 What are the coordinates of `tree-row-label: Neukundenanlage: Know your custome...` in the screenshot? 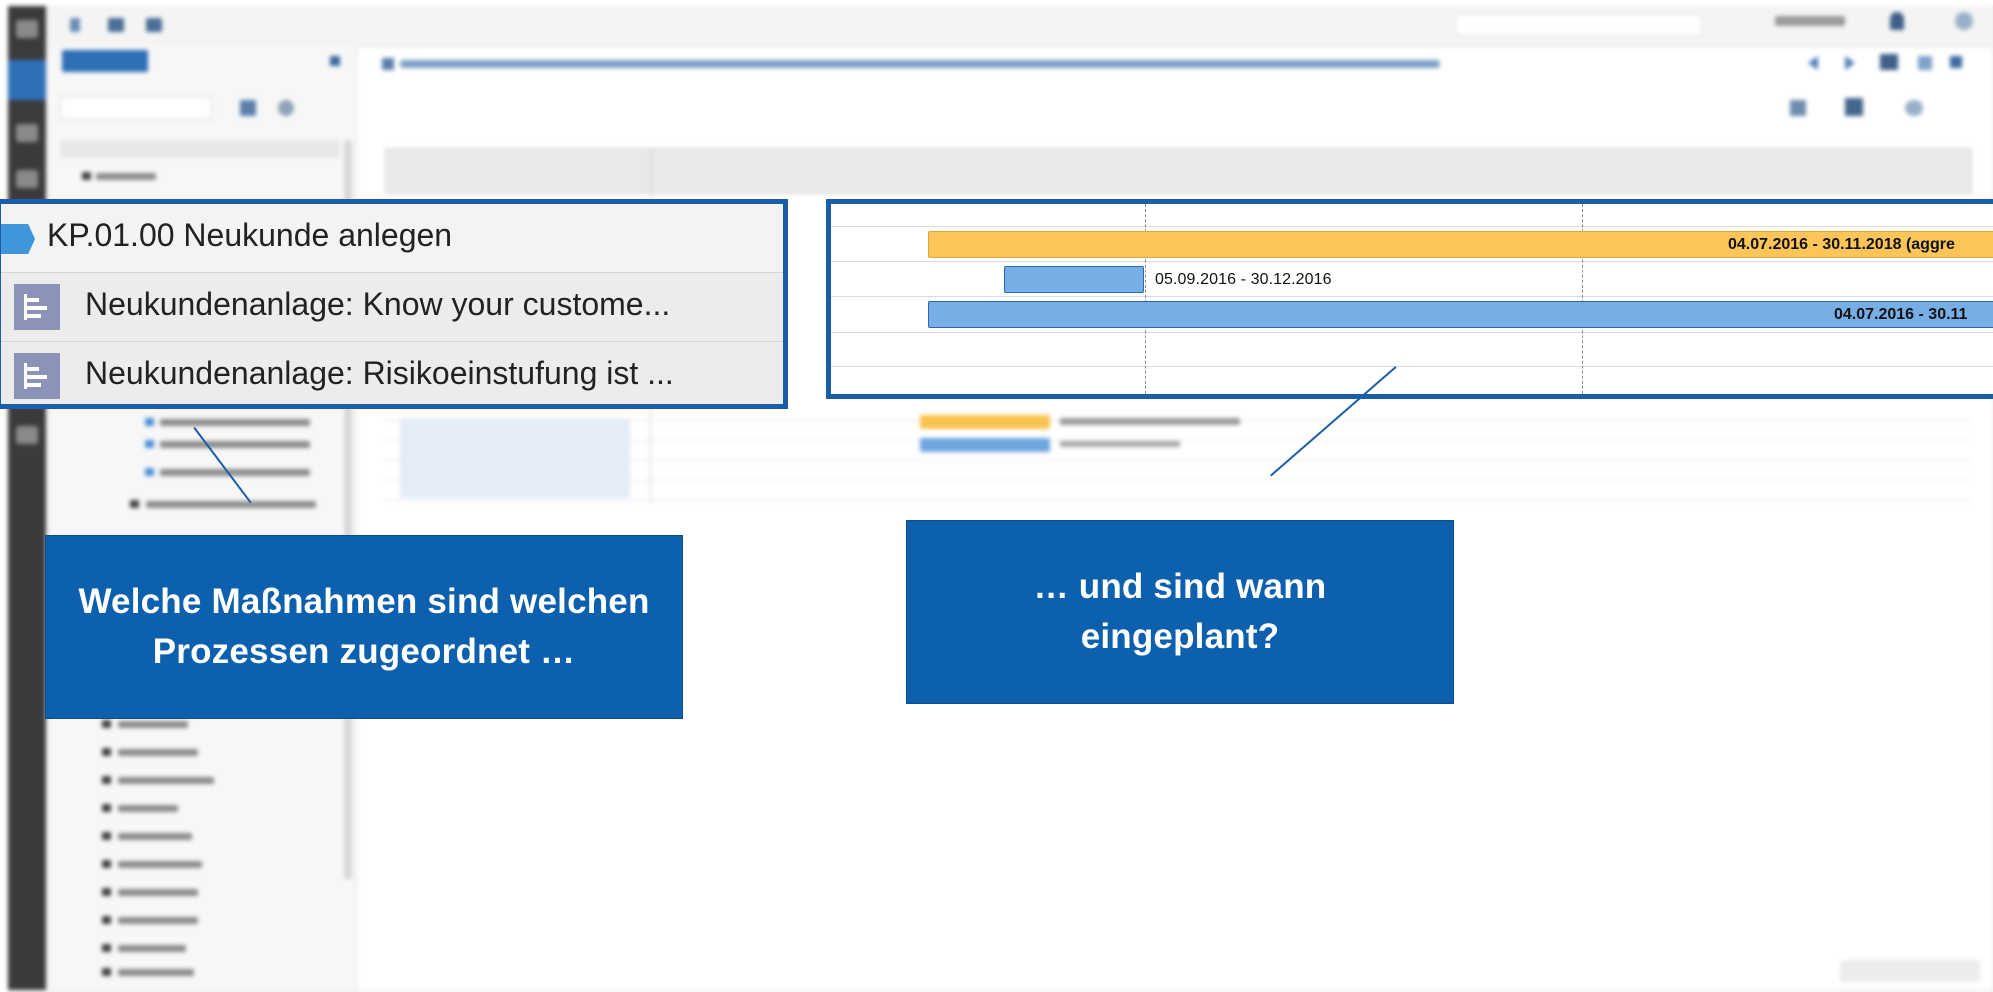 It's located at (378, 304).